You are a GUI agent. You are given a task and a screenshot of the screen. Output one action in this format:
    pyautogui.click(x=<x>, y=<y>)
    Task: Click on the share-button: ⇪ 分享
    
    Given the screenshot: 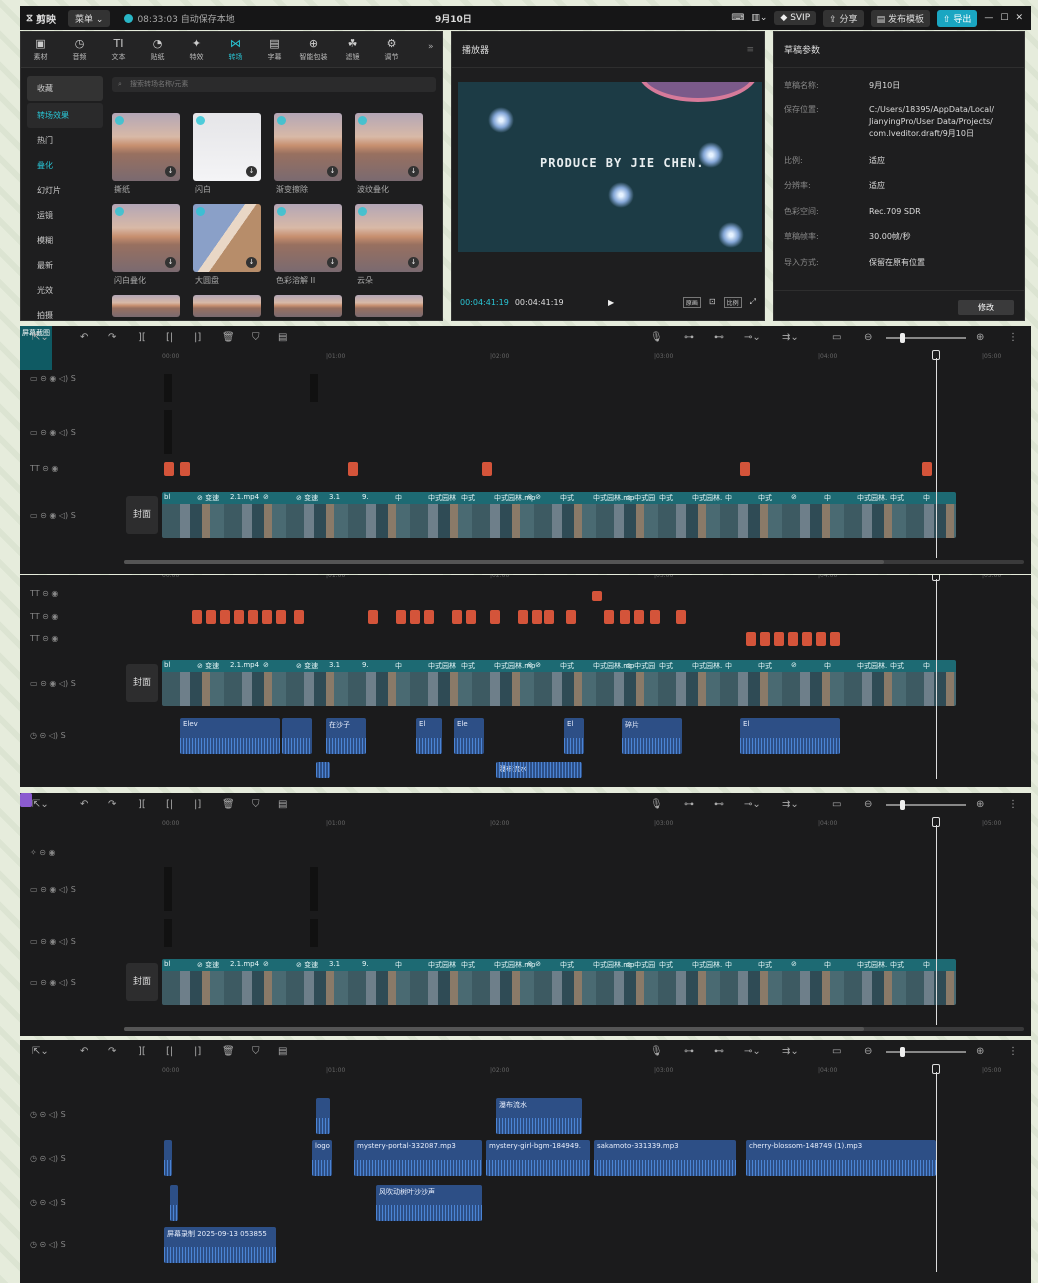 What is the action you would take?
    pyautogui.click(x=843, y=18)
    